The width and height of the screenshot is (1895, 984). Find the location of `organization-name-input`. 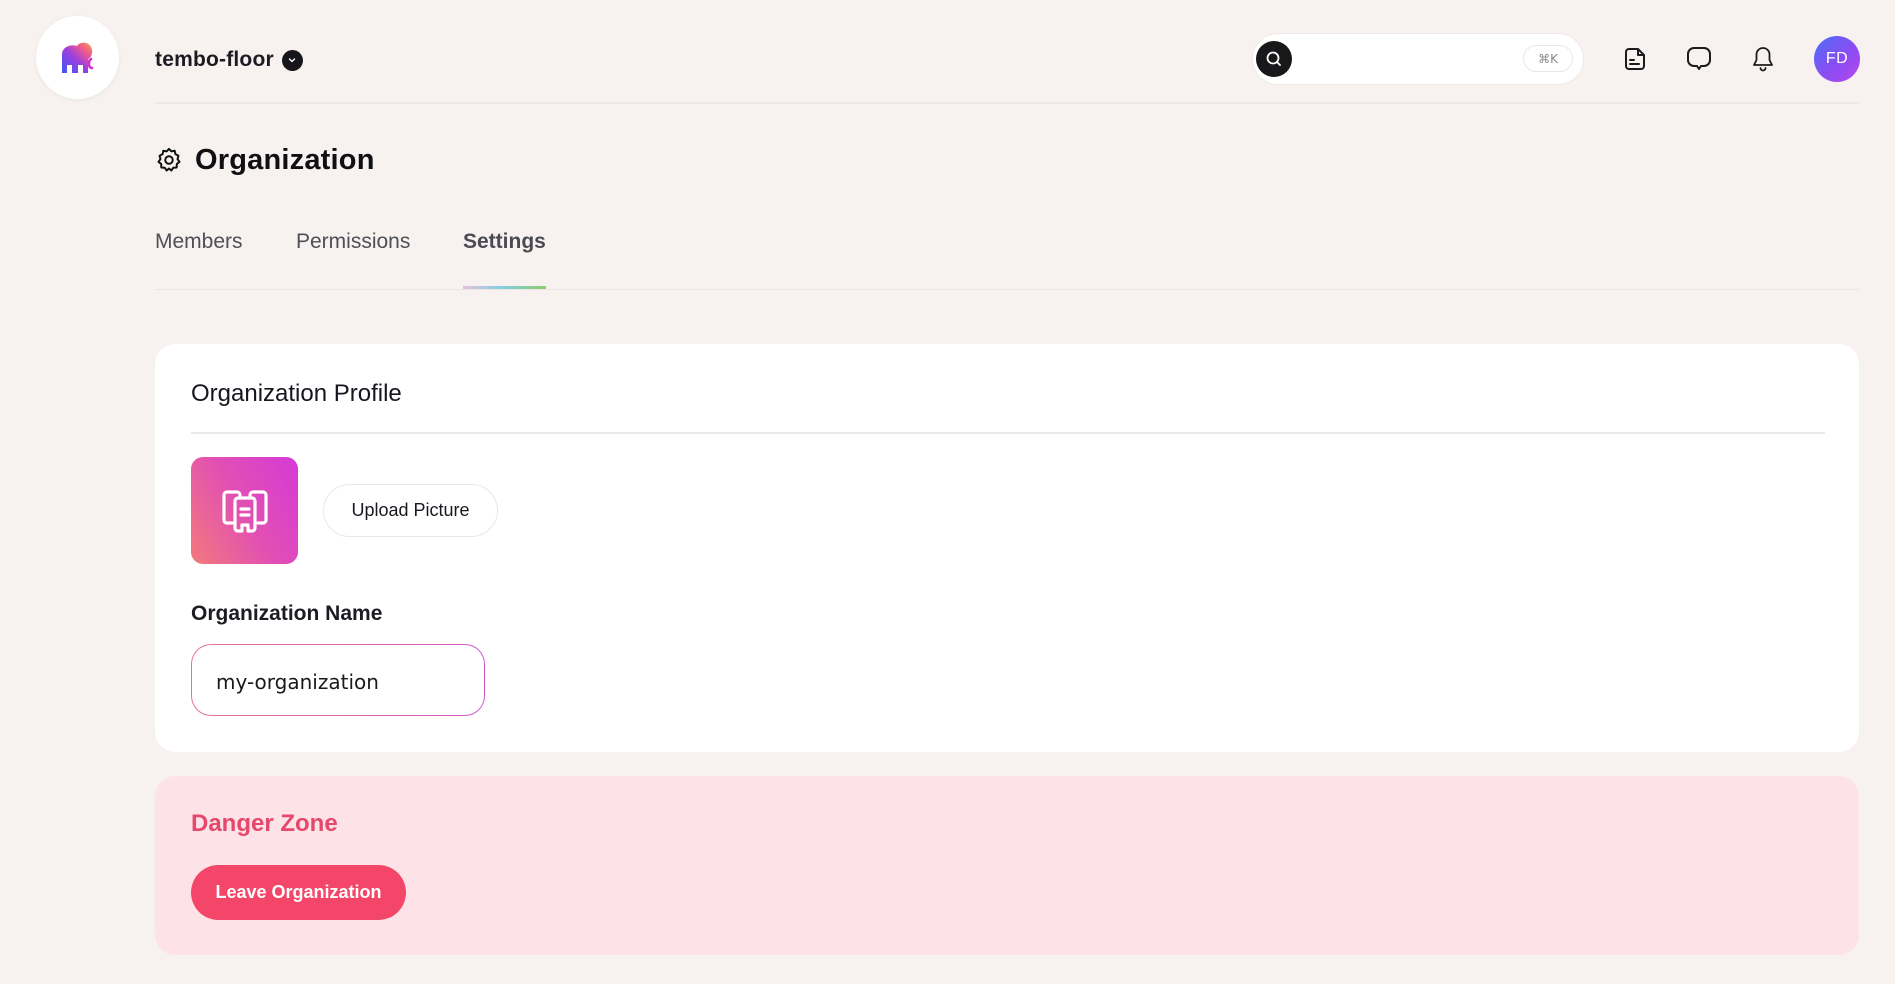

organization-name-input is located at coordinates (338, 680).